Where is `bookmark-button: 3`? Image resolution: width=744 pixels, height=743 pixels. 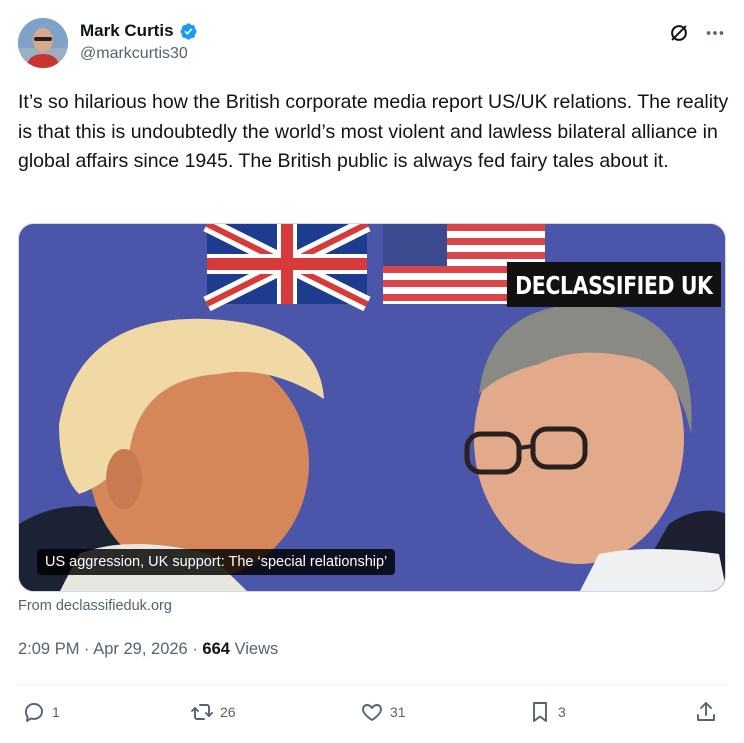 bookmark-button: 3 is located at coordinates (547, 712).